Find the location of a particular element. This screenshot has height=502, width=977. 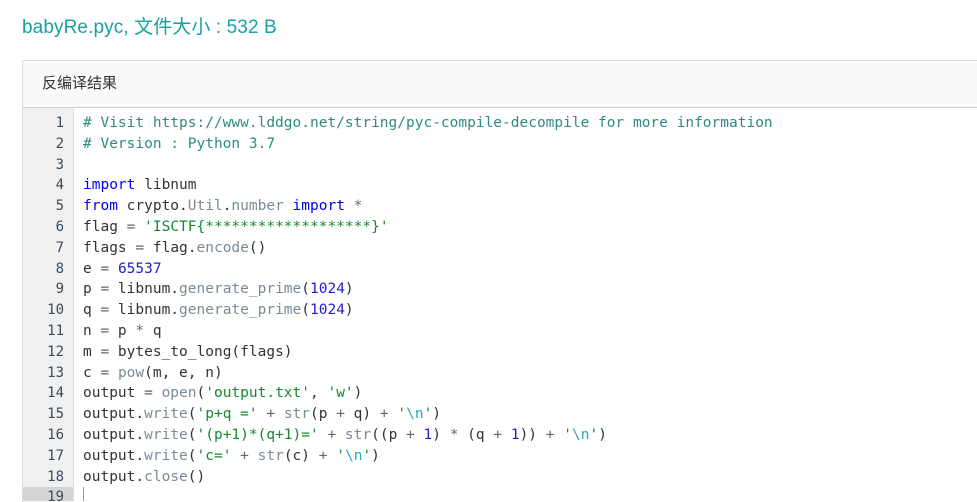

line-number: 12 is located at coordinates (55, 351).